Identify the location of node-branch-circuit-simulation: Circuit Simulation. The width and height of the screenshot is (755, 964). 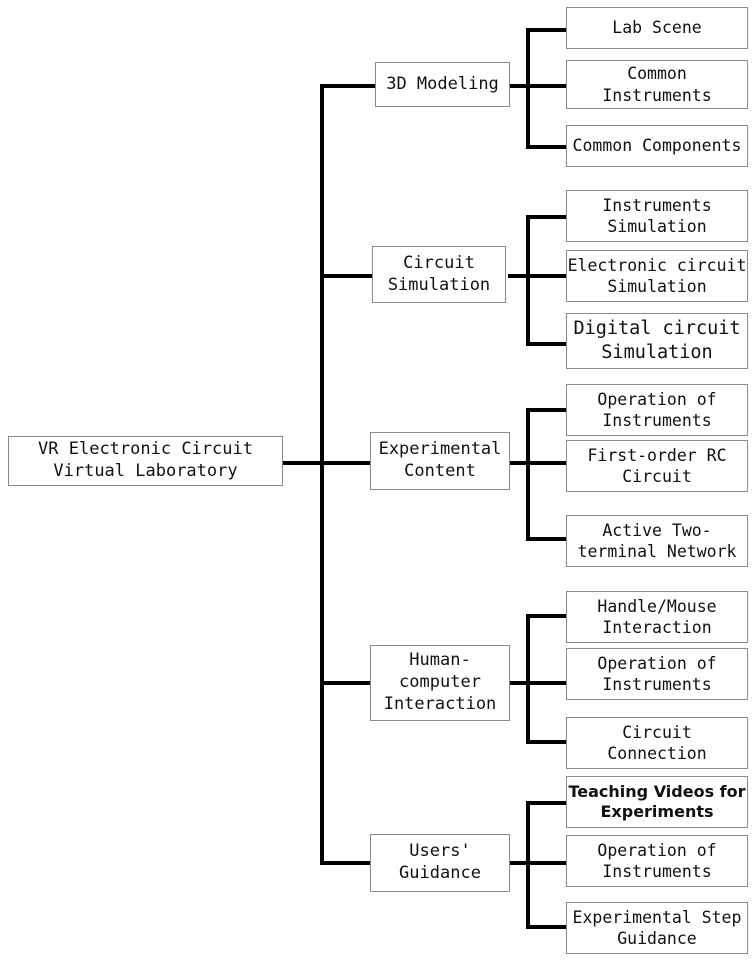
(439, 274).